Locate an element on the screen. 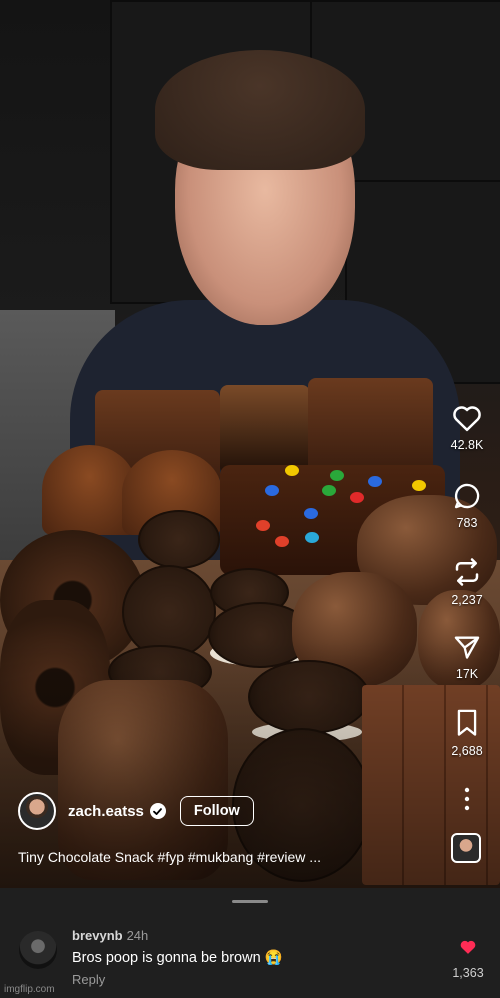 The height and width of the screenshot is (998, 500). verified-icon is located at coordinates (157, 811).